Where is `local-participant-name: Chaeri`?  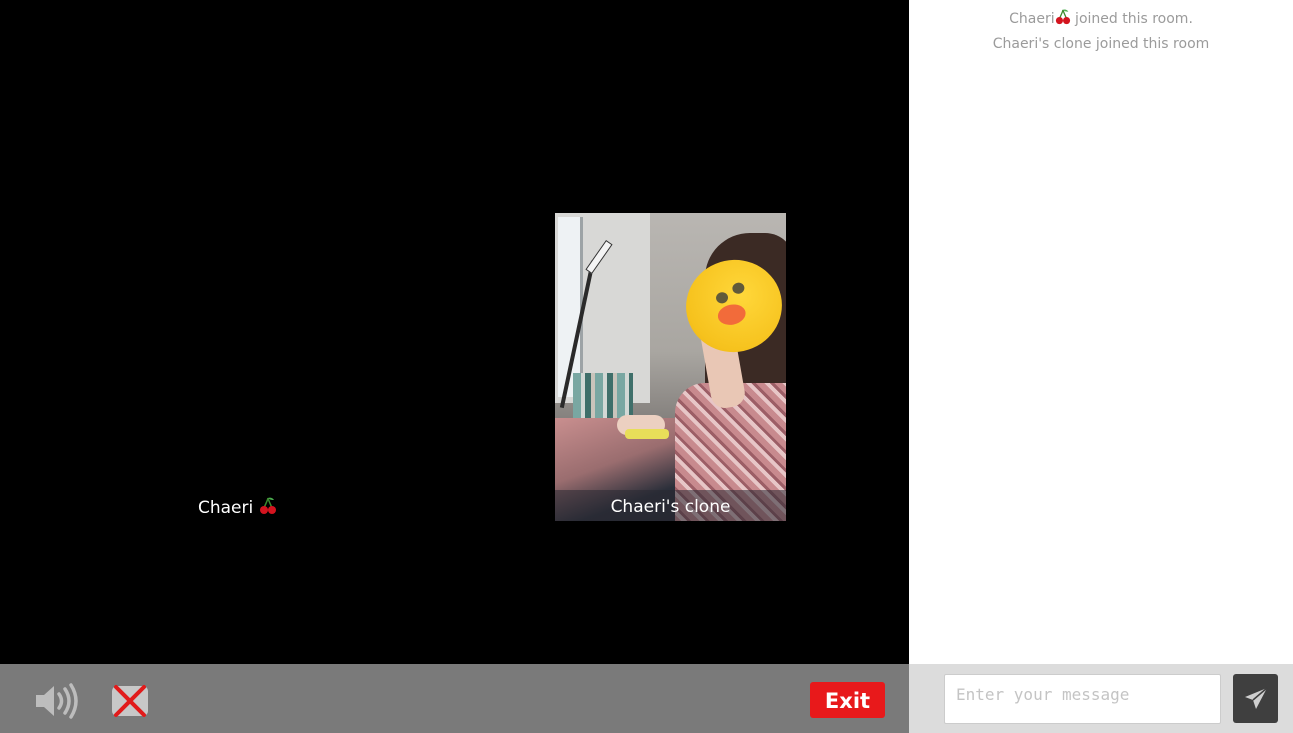 local-participant-name: Chaeri is located at coordinates (226, 508).